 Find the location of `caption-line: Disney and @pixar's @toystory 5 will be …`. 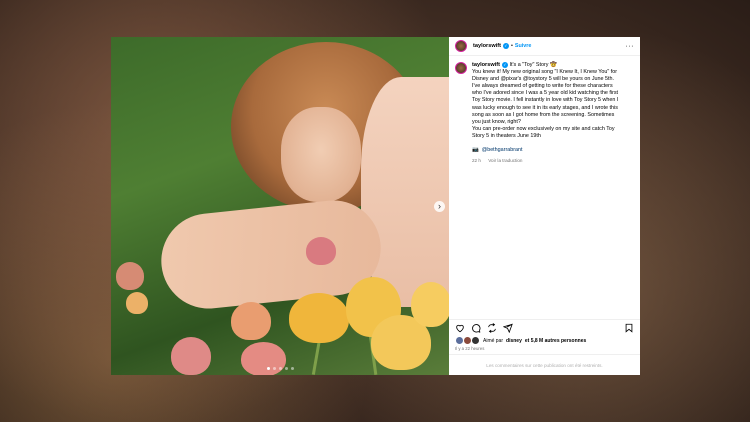

caption-line: Disney and @pixar's @toystory 5 will be … is located at coordinates (543, 79).